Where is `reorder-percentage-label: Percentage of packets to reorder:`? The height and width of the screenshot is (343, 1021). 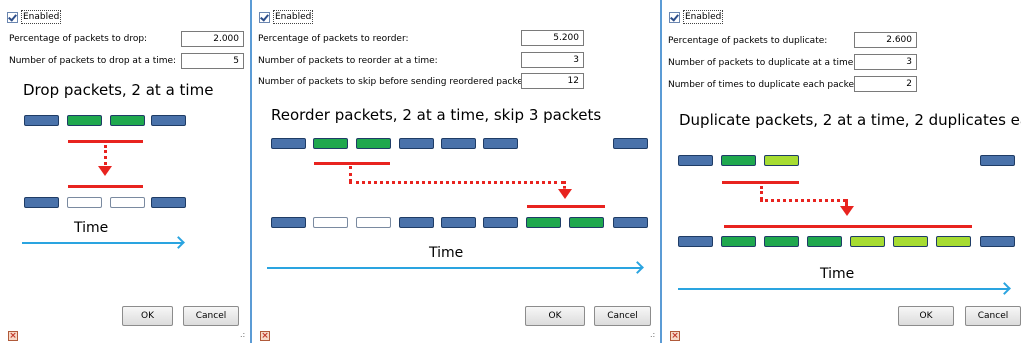
reorder-percentage-label: Percentage of packets to reorder: is located at coordinates (333, 39).